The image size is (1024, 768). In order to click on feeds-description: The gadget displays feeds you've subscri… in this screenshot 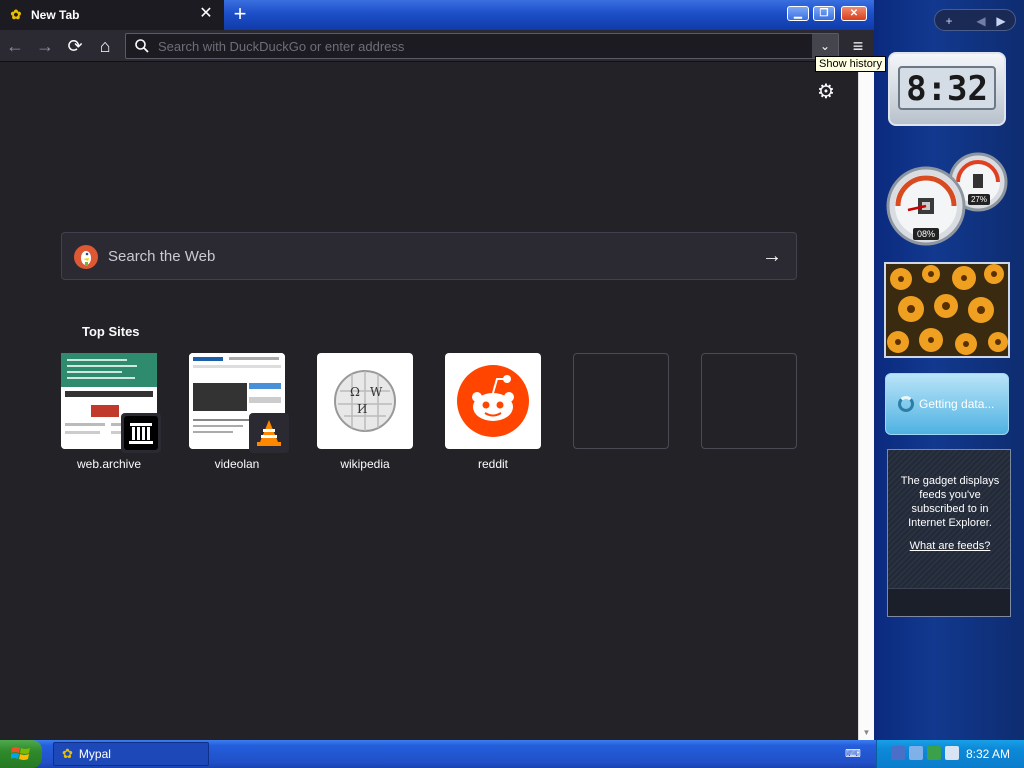, I will do `click(950, 502)`.